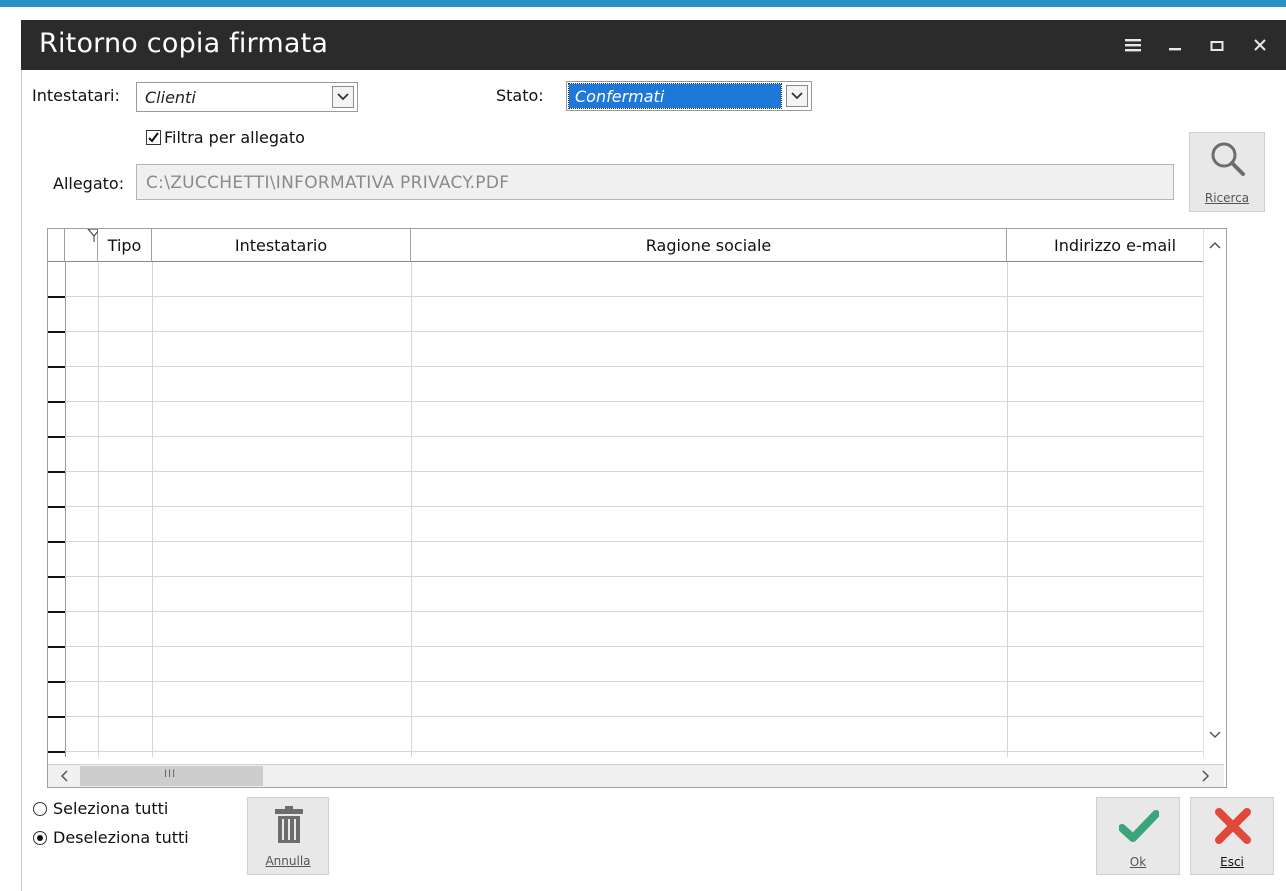 The width and height of the screenshot is (1286, 891). I want to click on close-button, so click(1260, 45).